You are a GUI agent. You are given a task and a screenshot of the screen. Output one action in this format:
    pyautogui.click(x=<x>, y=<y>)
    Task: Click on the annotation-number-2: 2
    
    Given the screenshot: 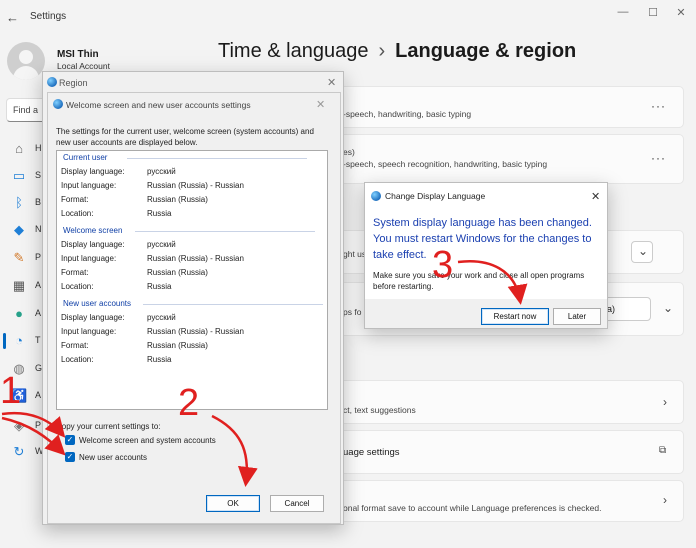 What is the action you would take?
    pyautogui.click(x=189, y=403)
    